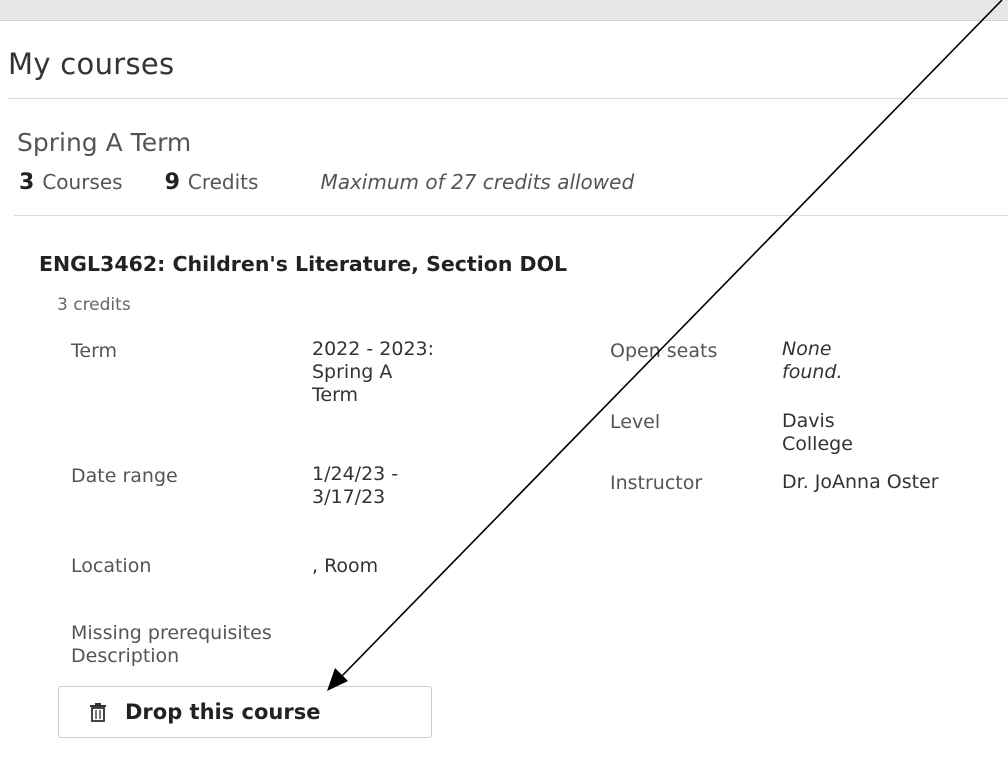  What do you see at coordinates (373, 372) in the screenshot?
I see `term-value: 2022 - 2023: Spring A Term` at bounding box center [373, 372].